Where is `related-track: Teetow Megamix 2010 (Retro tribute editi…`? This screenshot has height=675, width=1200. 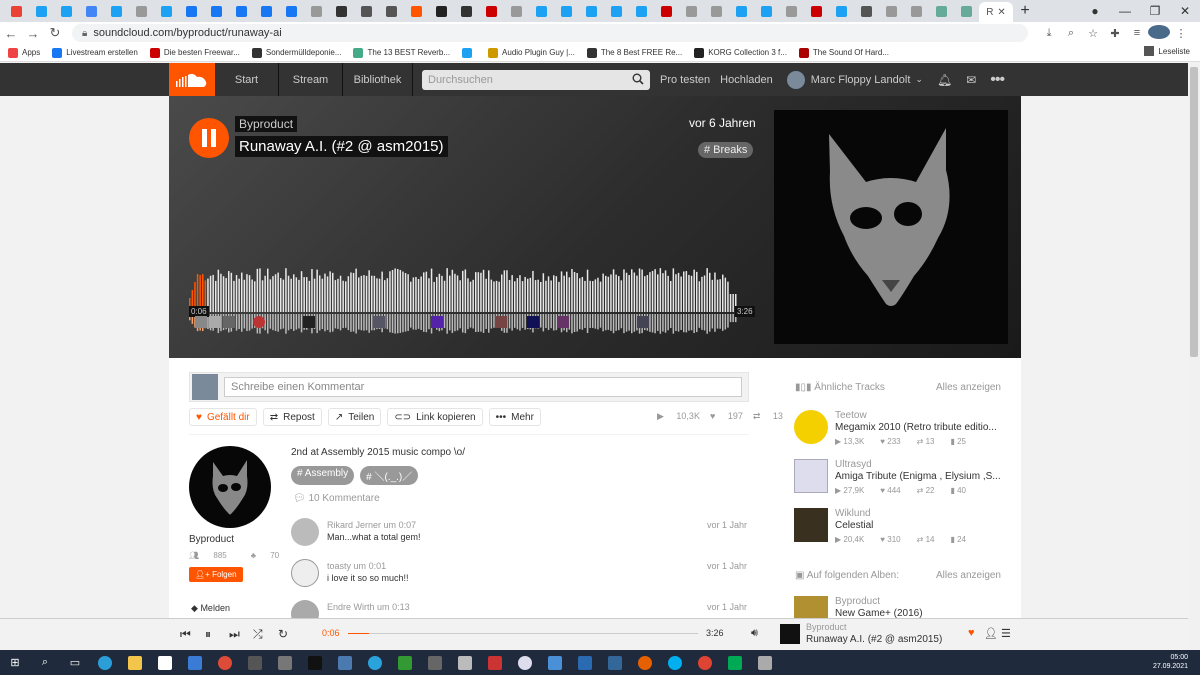 related-track: Teetow Megamix 2010 (Retro tribute editi… is located at coordinates (899, 433).